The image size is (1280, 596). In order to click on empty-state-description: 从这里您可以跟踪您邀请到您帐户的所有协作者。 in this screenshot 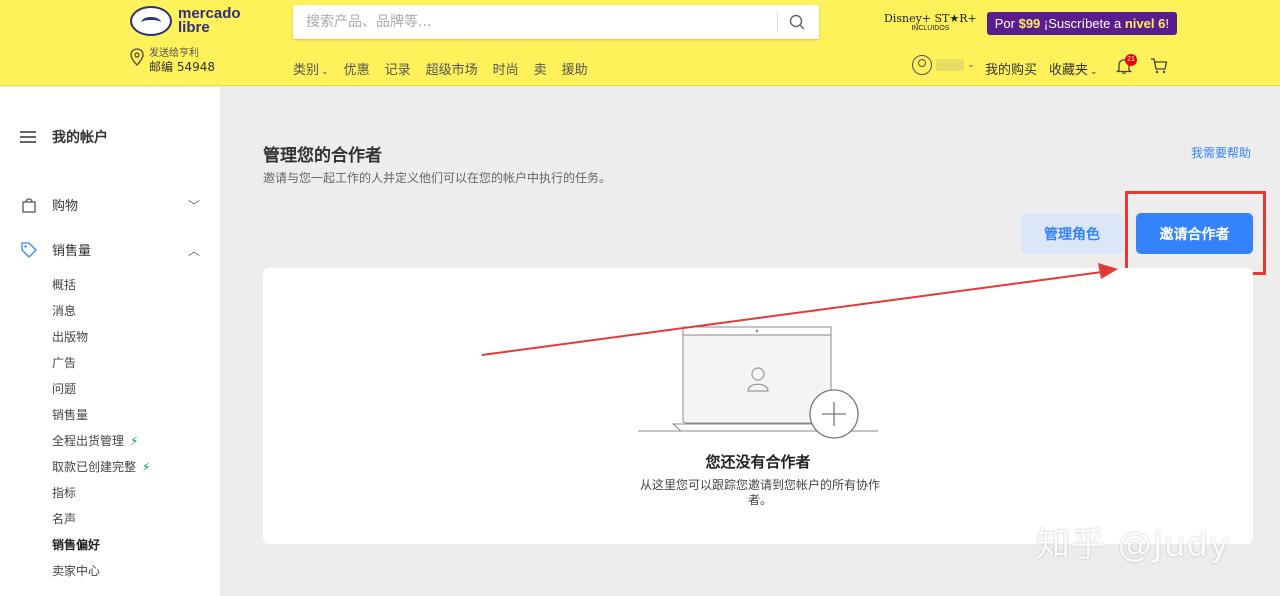, I will do `click(759, 492)`.